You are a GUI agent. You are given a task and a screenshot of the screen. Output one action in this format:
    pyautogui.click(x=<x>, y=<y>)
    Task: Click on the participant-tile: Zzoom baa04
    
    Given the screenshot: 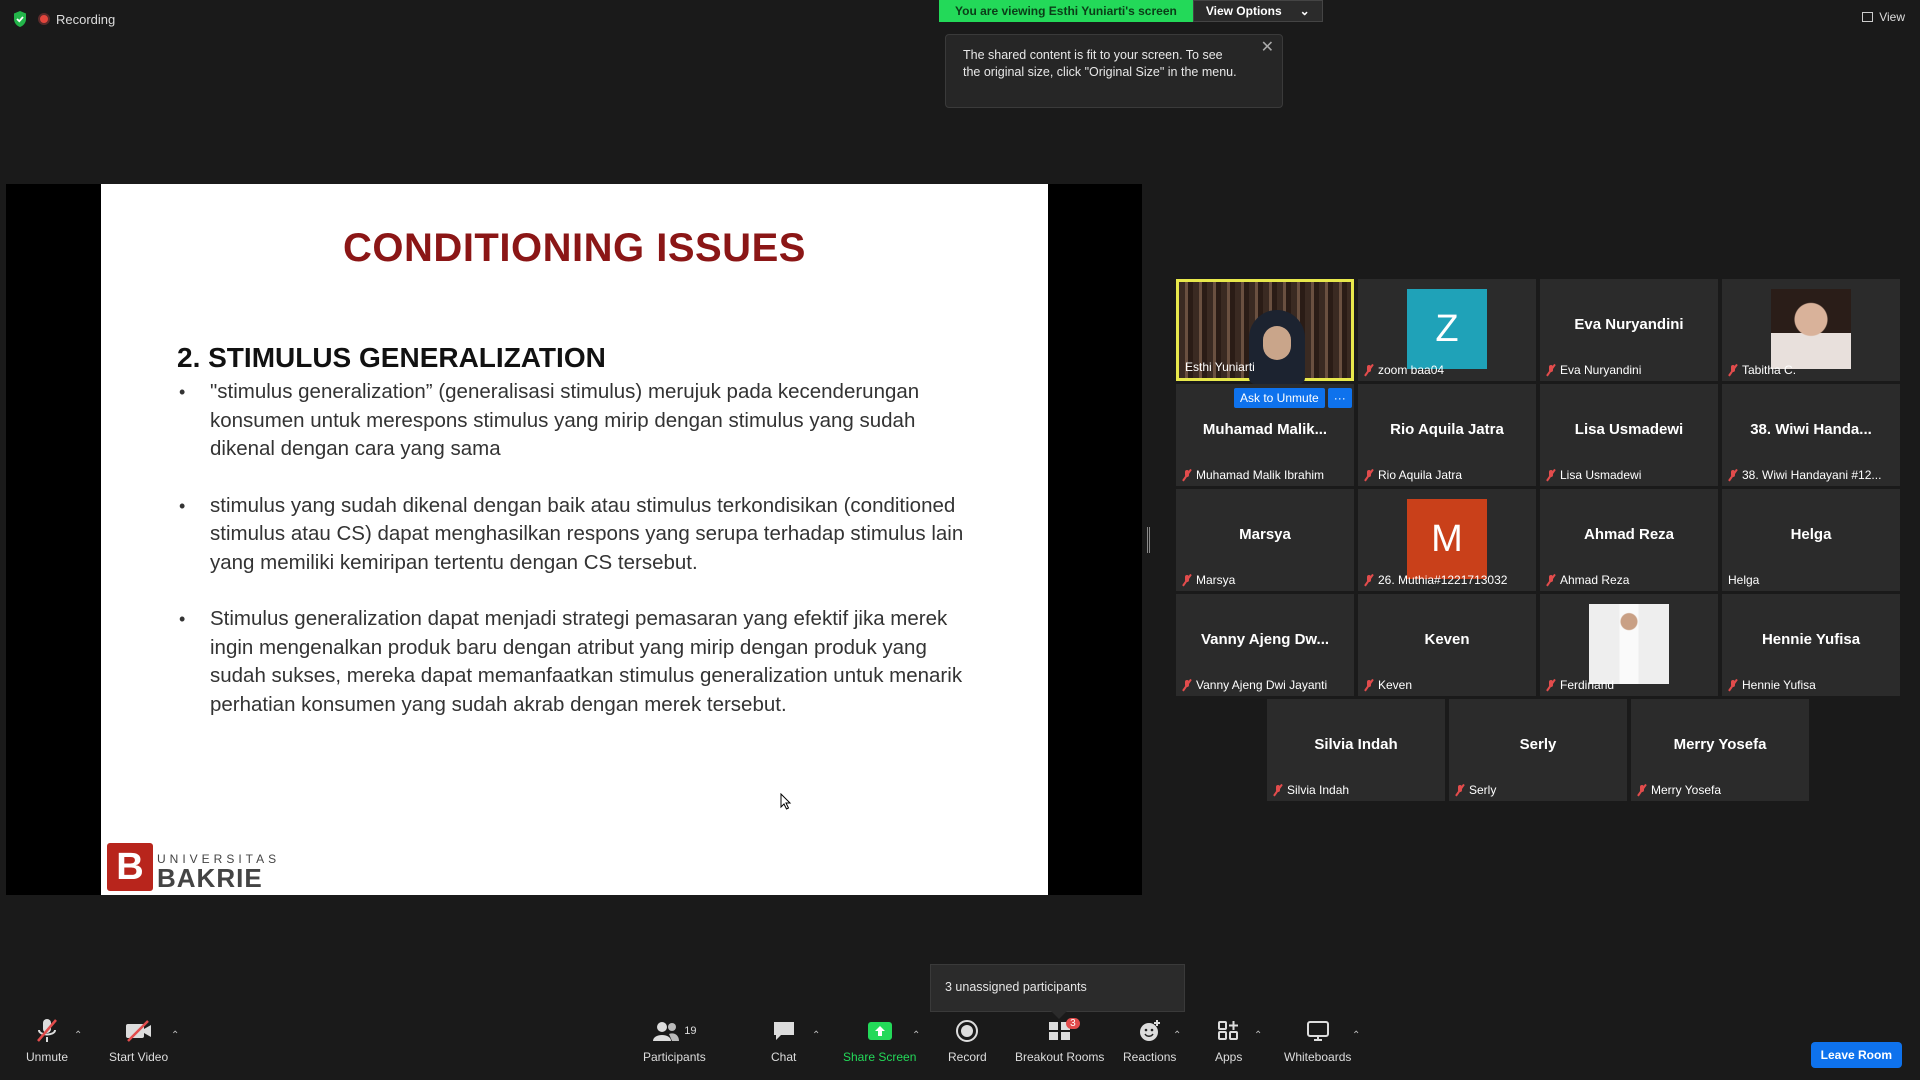 What is the action you would take?
    pyautogui.click(x=1447, y=330)
    